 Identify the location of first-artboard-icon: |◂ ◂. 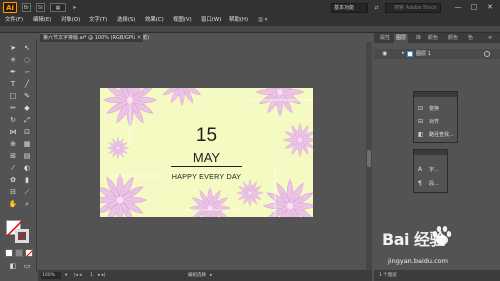
(77, 275).